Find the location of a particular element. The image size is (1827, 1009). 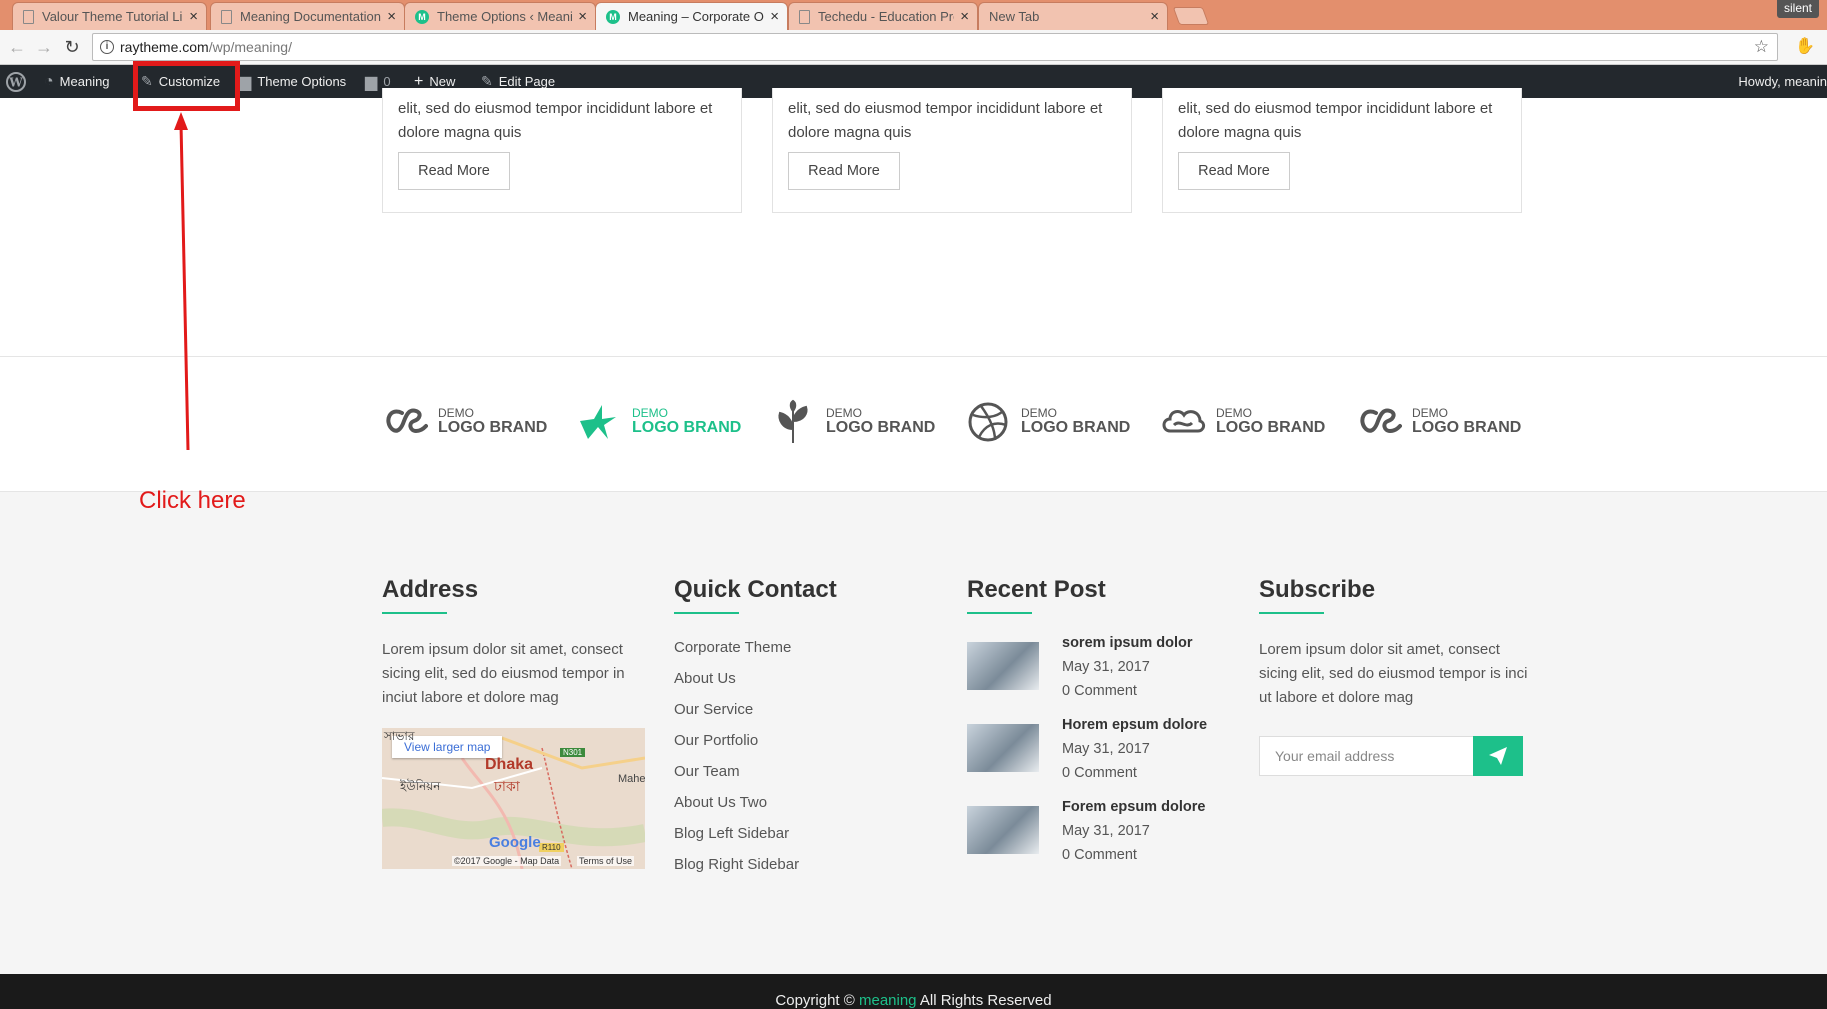

annotation-label: Click here is located at coordinates (192, 500).